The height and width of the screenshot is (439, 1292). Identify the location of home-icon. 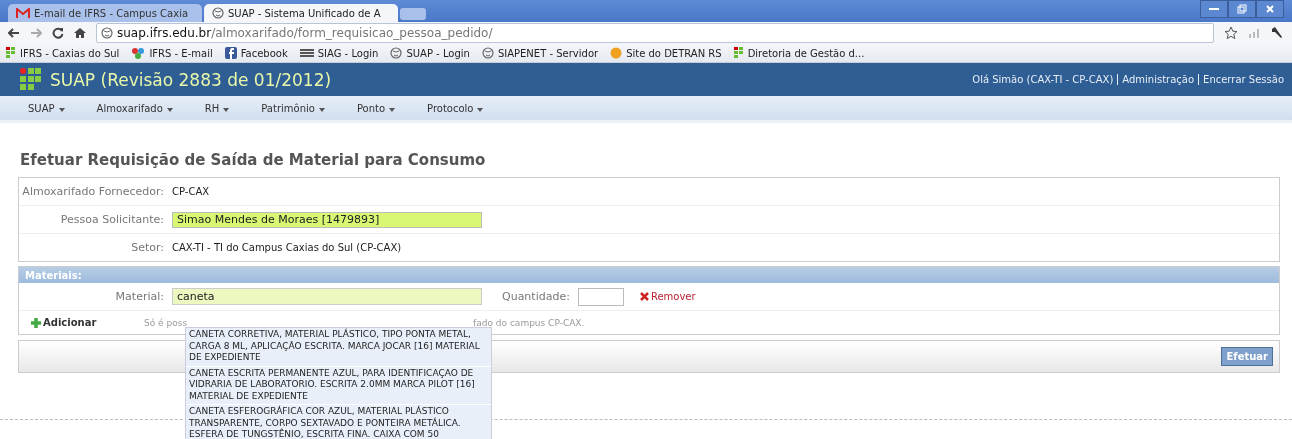
(80, 33).